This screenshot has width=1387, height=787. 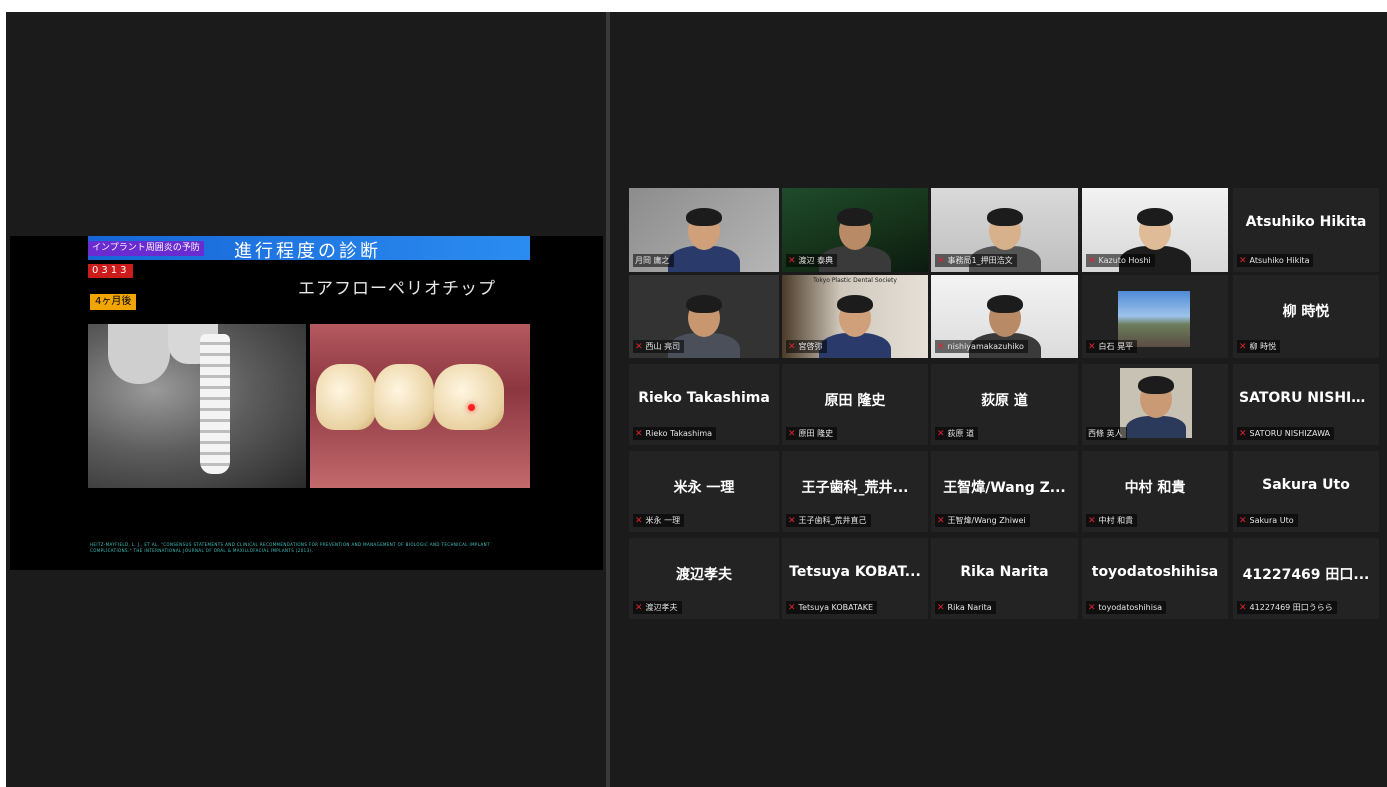 What do you see at coordinates (704, 575) in the screenshot?
I see `participant-display-name: 渡辺孝夫` at bounding box center [704, 575].